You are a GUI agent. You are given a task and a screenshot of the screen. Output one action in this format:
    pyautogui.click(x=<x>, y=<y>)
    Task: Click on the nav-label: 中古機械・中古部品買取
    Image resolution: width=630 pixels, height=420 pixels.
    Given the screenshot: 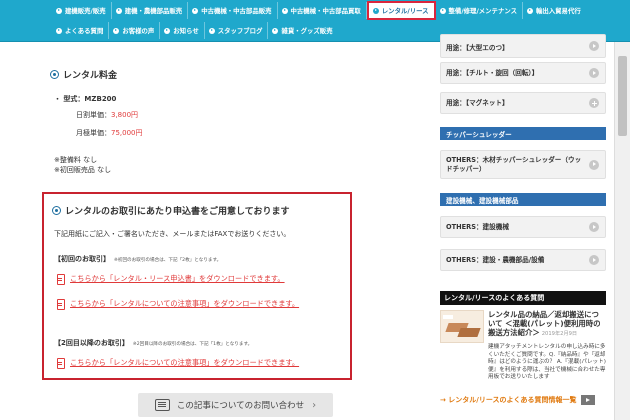 What is the action you would take?
    pyautogui.click(x=325, y=11)
    